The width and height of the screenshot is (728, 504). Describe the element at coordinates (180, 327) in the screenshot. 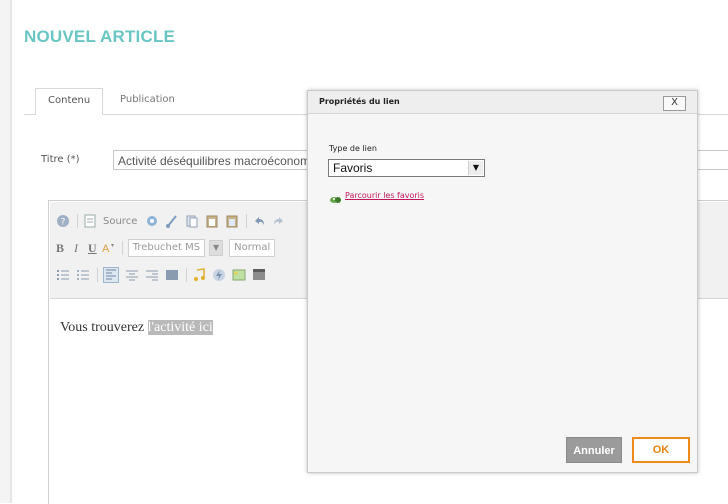

I see `selected-text: l'activité ici` at that location.